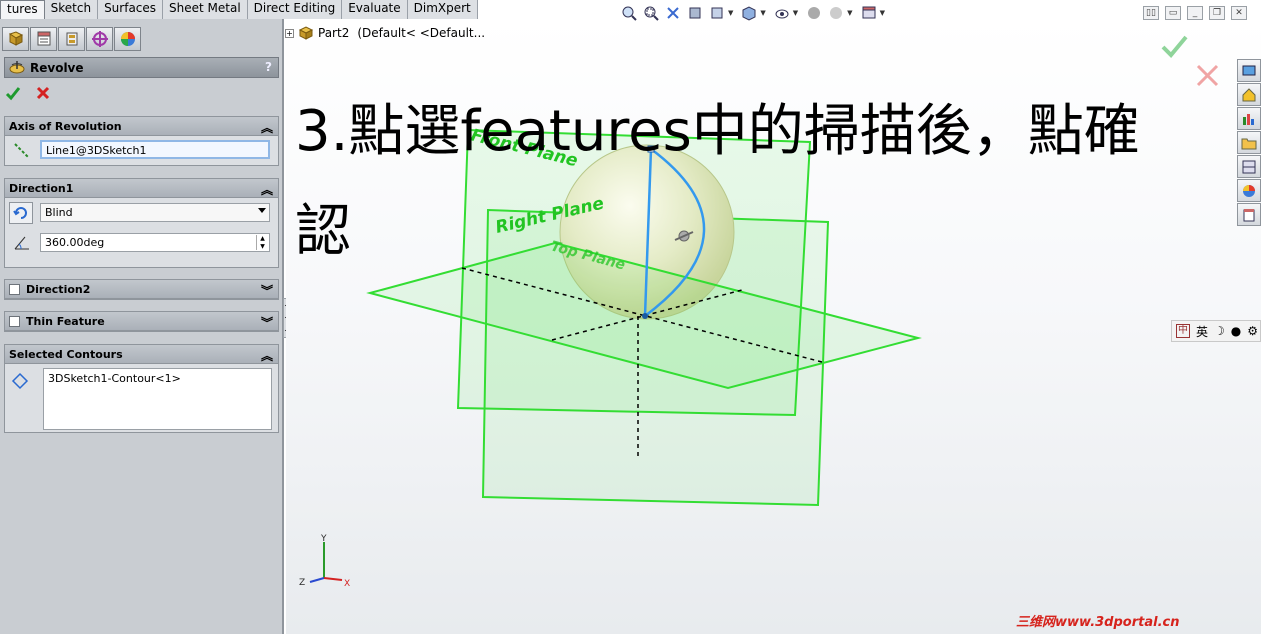  I want to click on appearance-icon, so click(127, 39).